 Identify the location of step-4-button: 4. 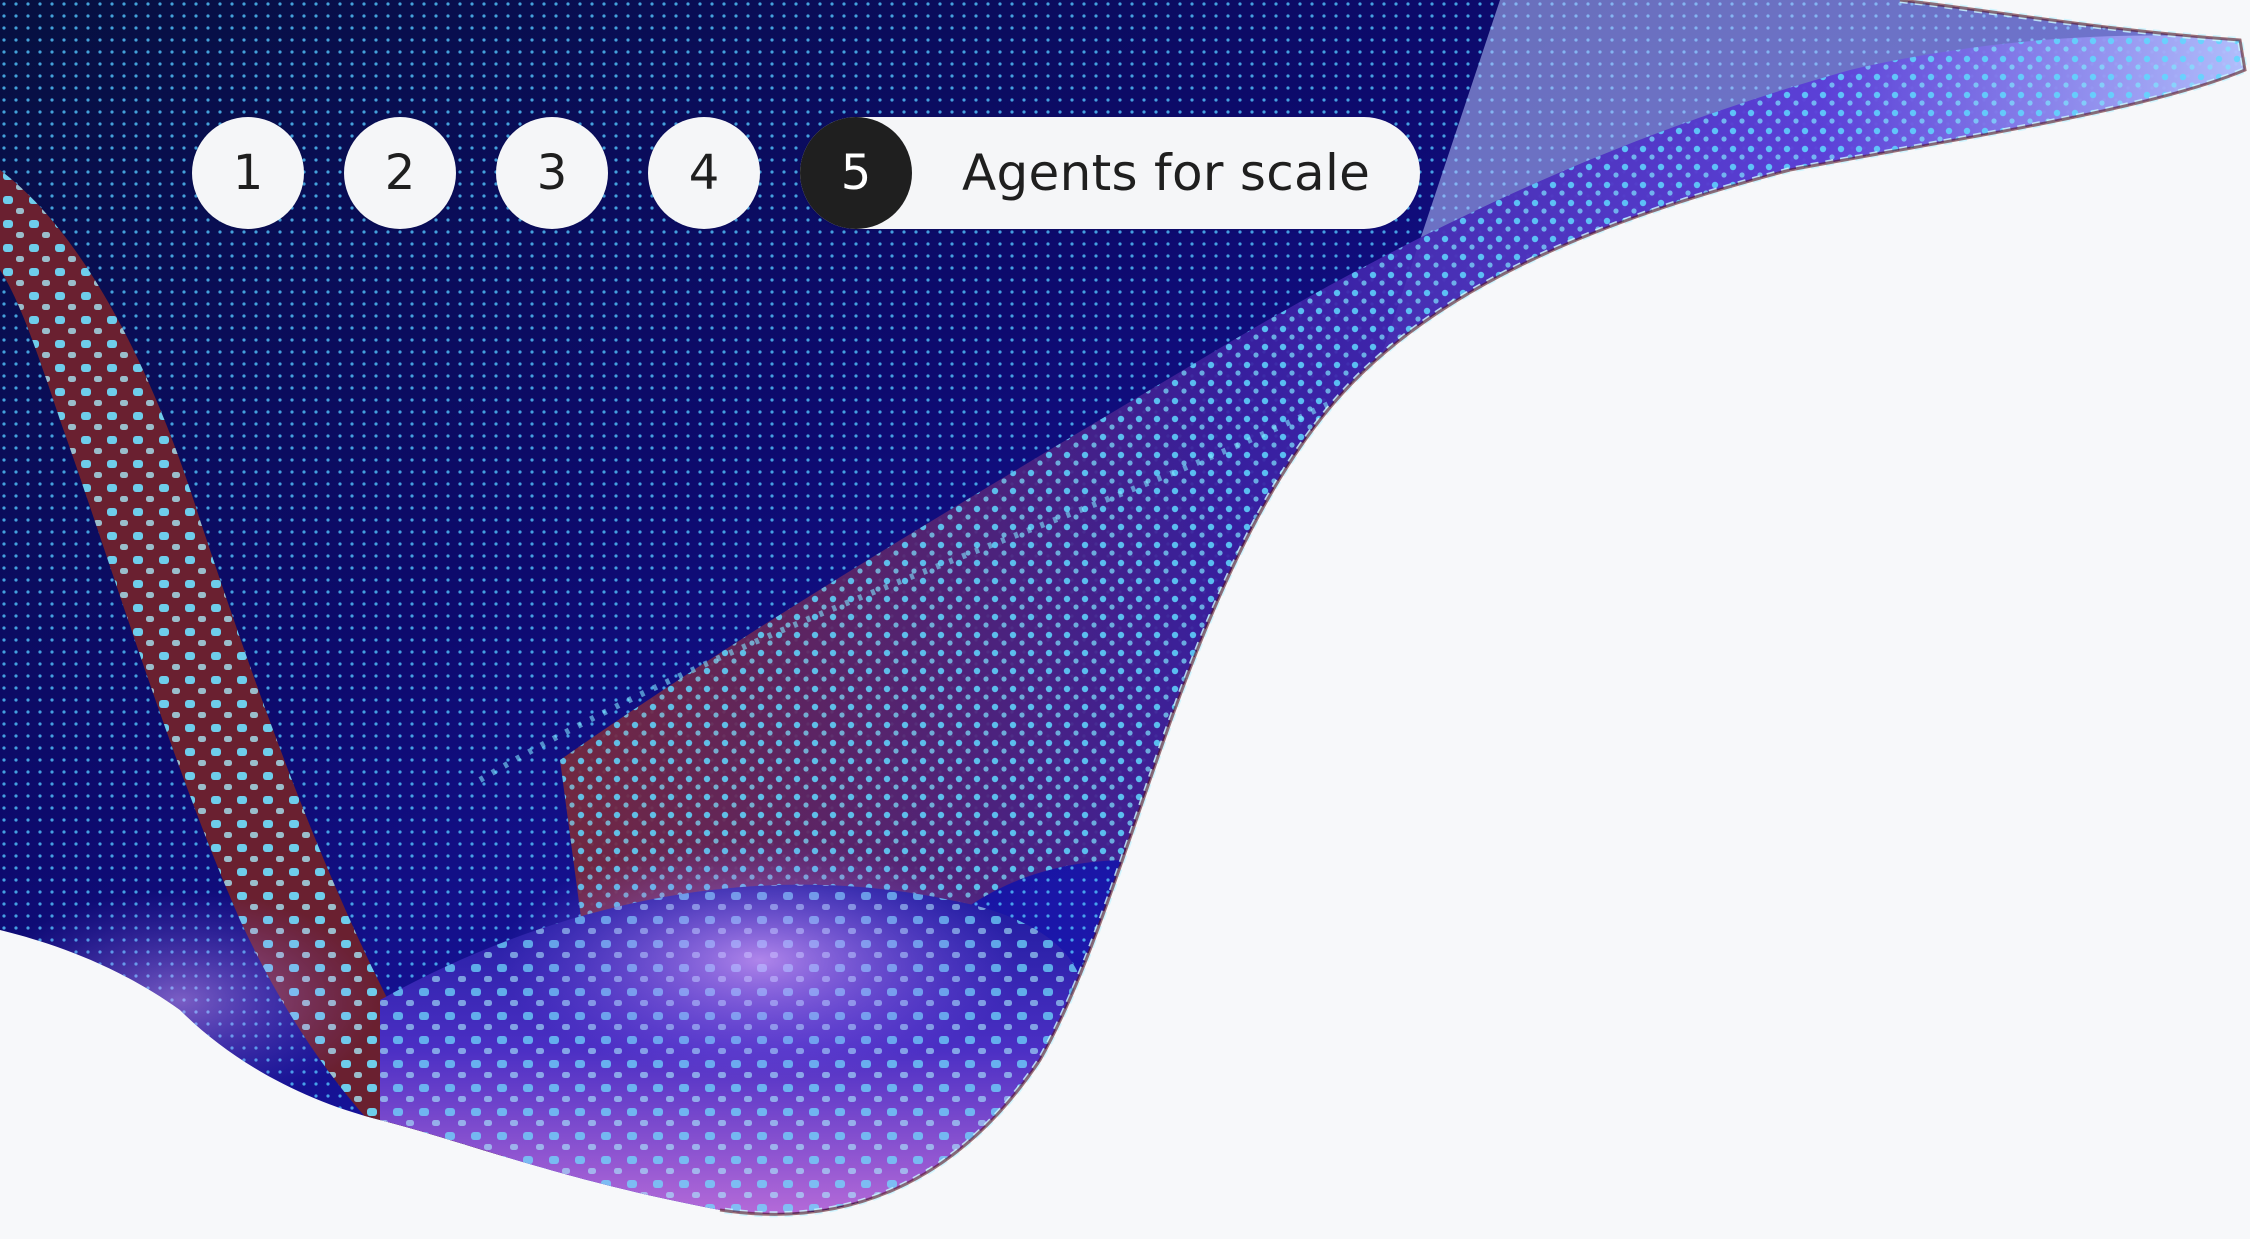
(704, 173).